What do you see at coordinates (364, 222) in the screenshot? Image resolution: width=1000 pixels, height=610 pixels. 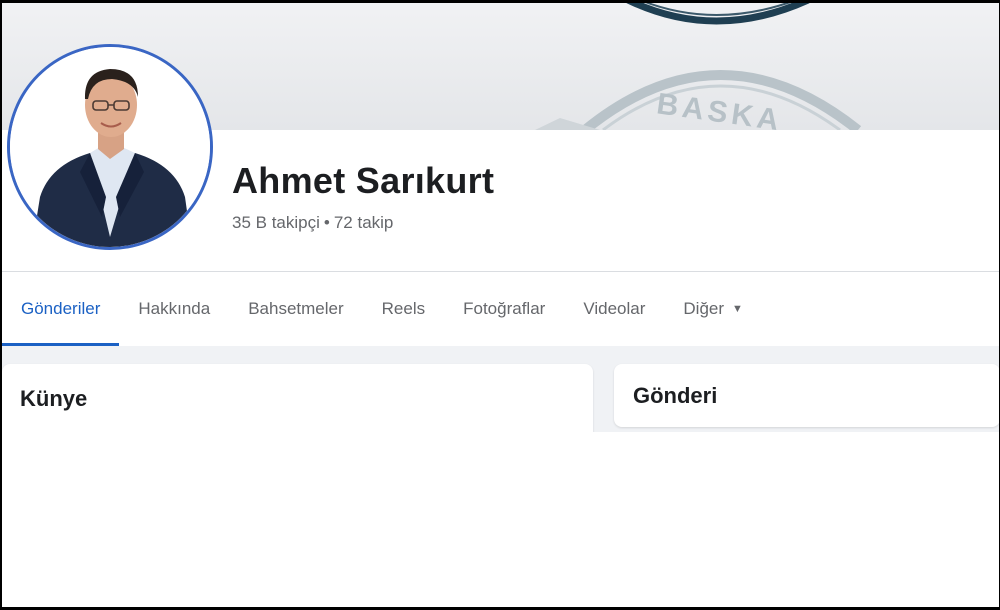 I see `following-count: 72 takip` at bounding box center [364, 222].